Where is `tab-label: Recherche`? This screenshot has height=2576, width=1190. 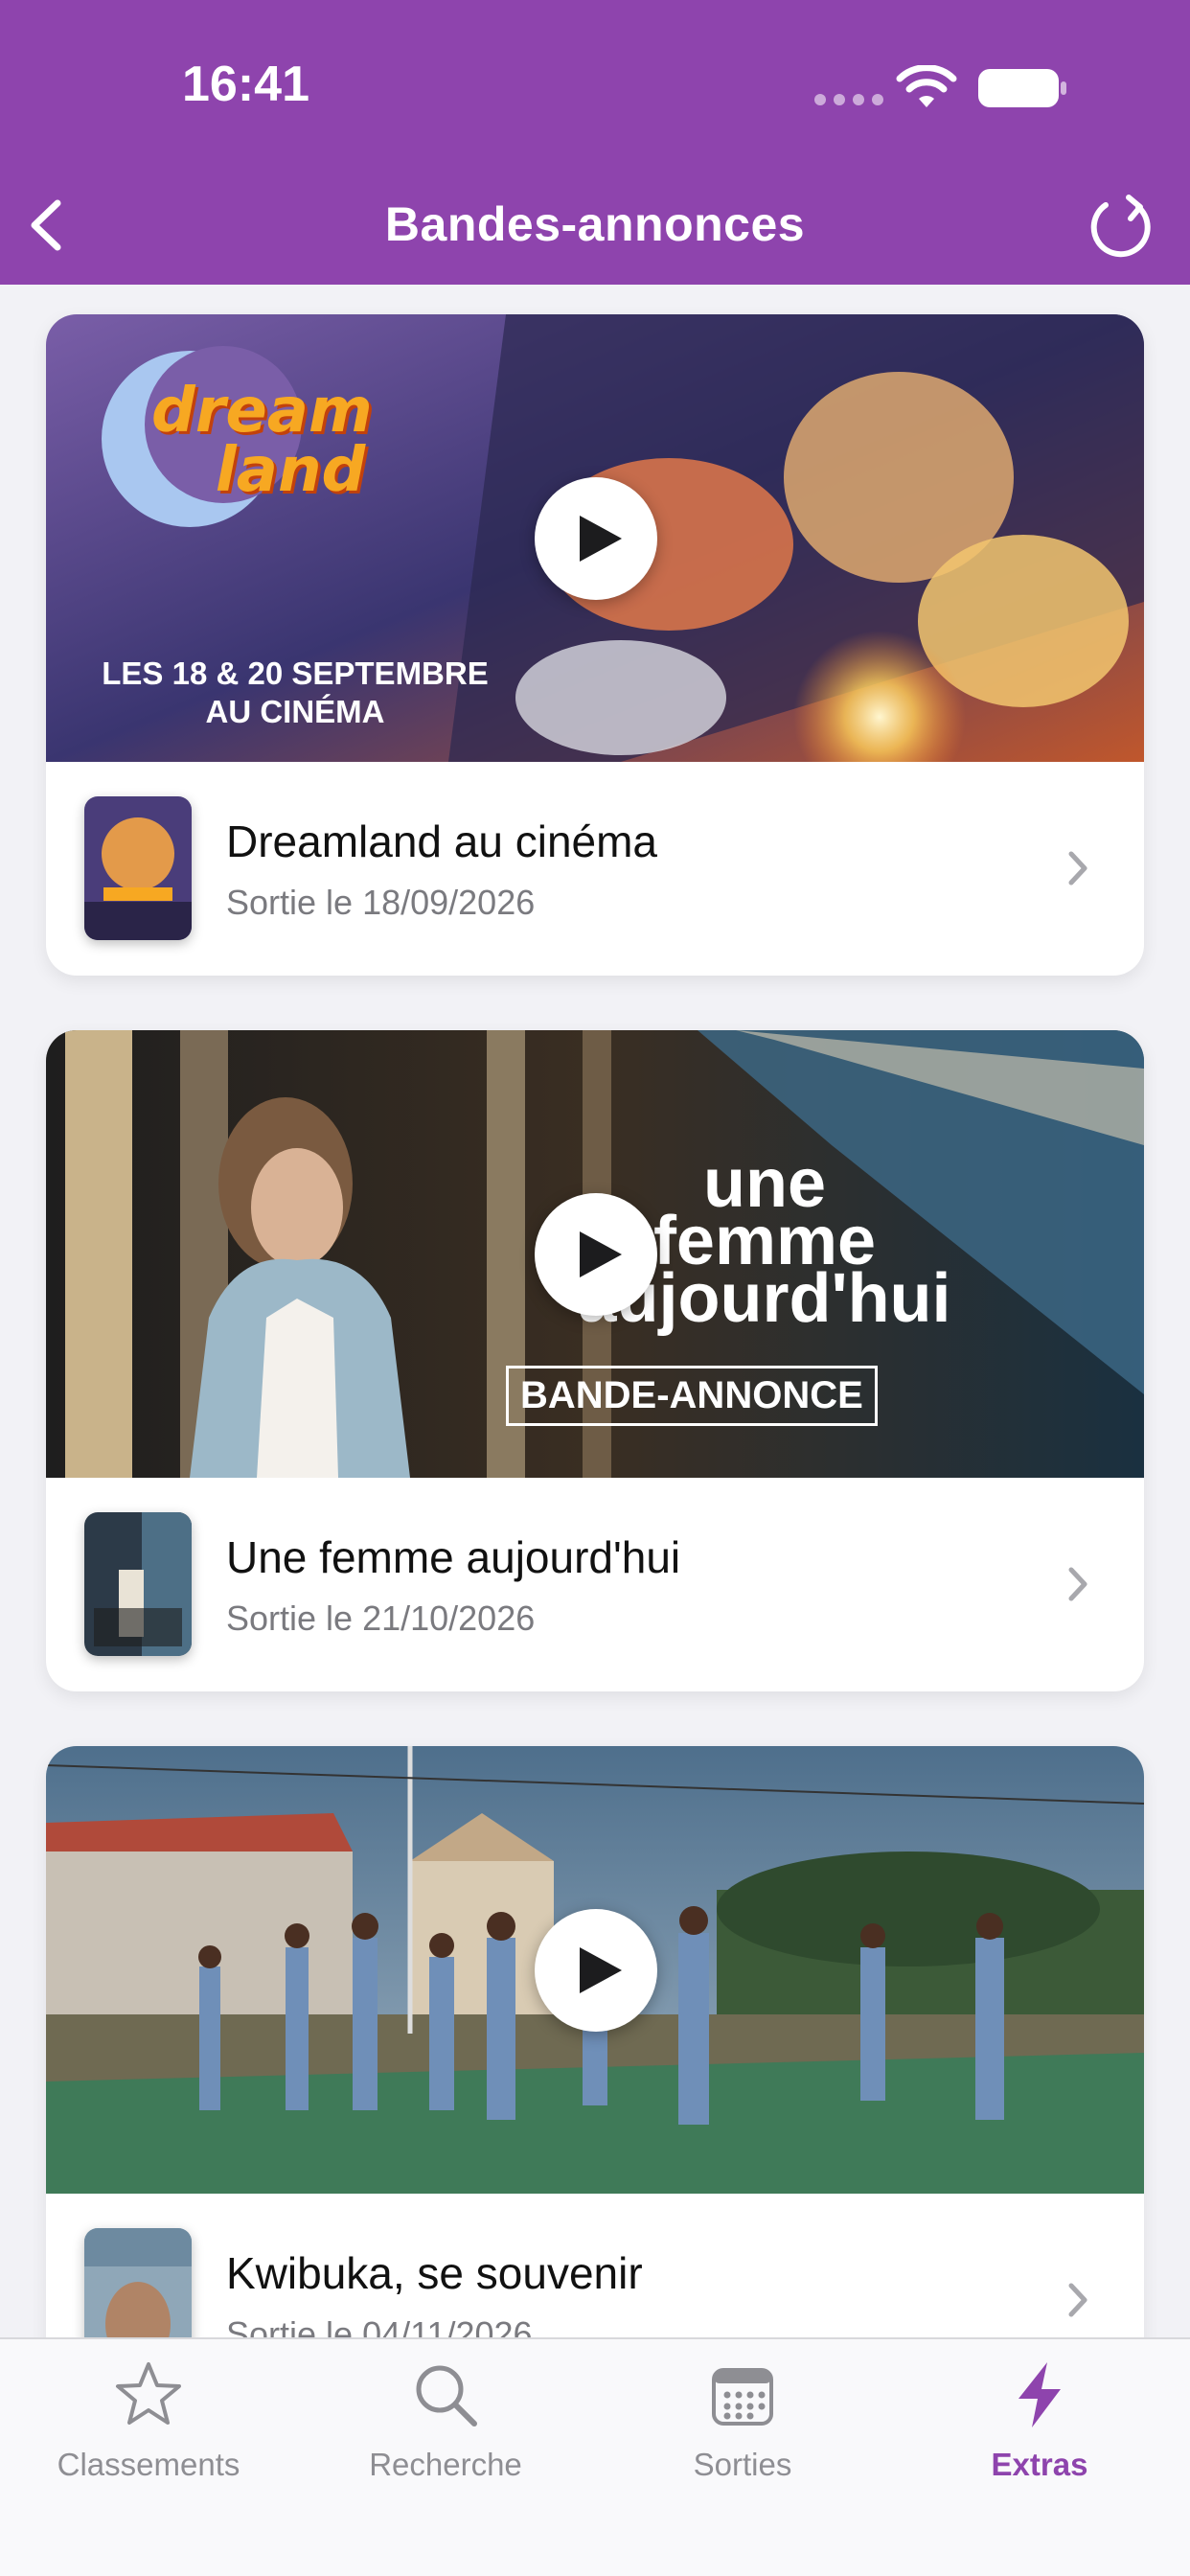 tab-label: Recherche is located at coordinates (445, 2464).